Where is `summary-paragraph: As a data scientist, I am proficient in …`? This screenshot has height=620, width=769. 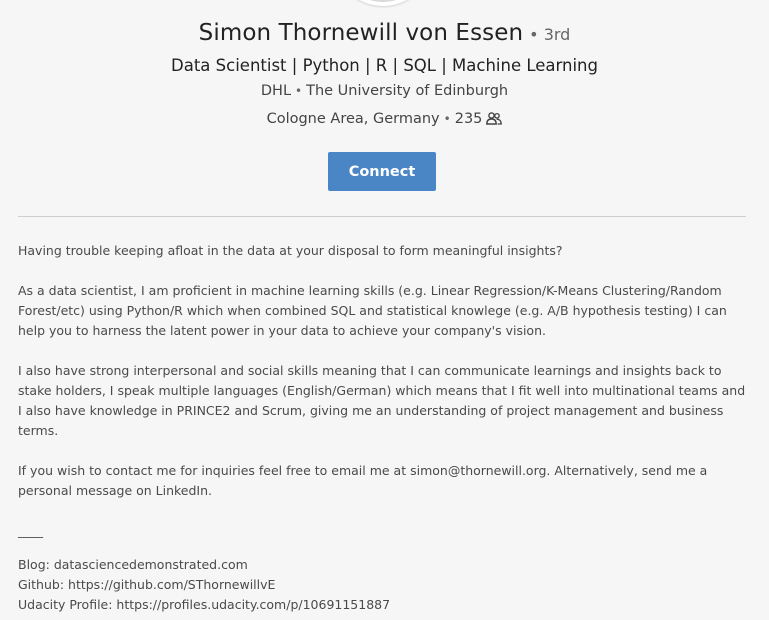
summary-paragraph: As a data scientist, I am proficient in … is located at coordinates (372, 310).